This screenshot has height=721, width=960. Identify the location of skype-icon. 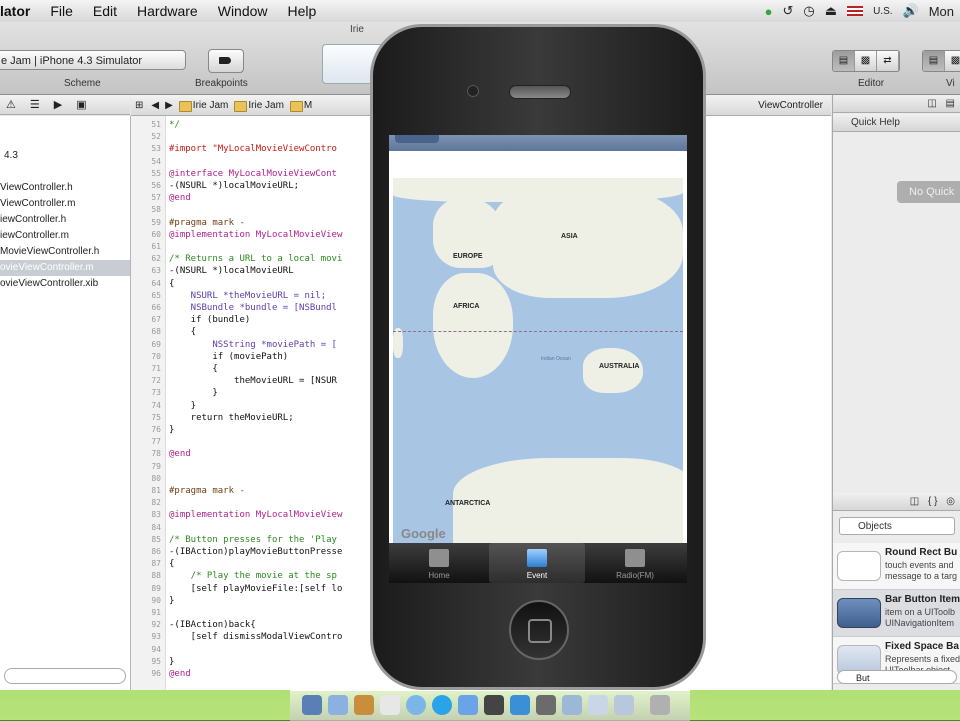
(442, 705).